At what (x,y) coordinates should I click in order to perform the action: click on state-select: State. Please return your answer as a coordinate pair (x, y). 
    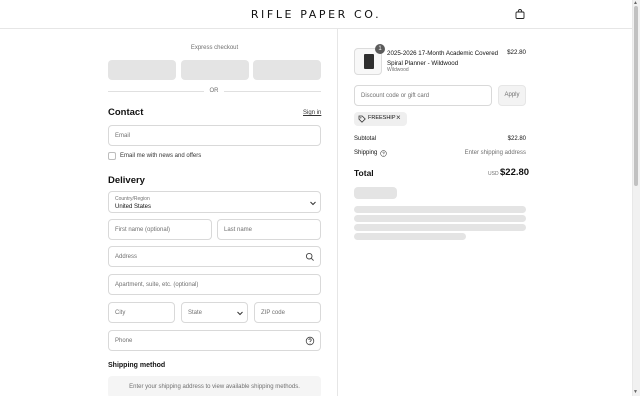
    Looking at the image, I should click on (214, 312).